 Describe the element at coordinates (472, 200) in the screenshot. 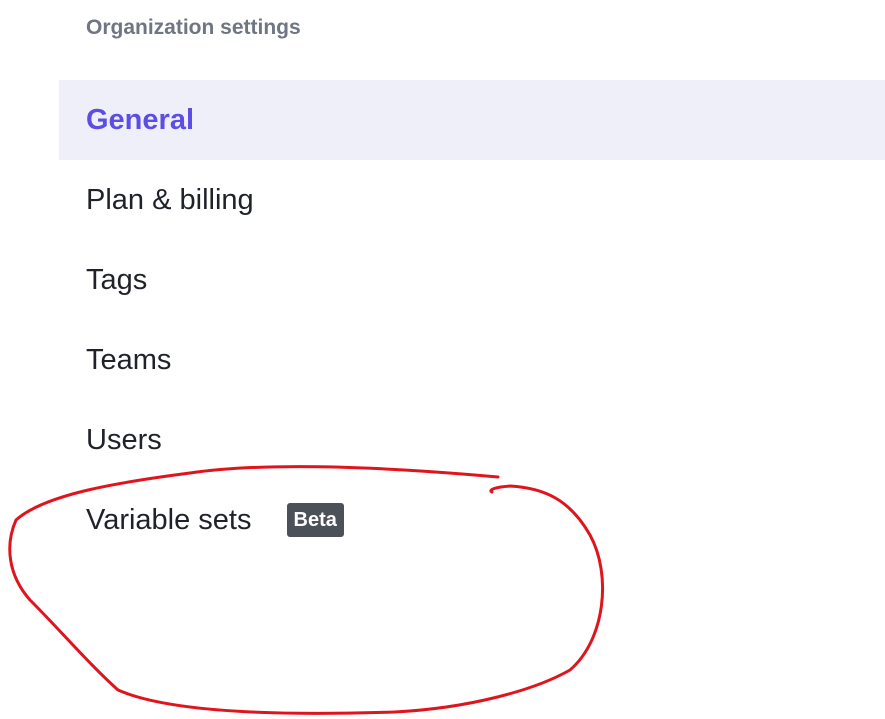

I see `nav-item-plan-billing: Plan & billing` at that location.